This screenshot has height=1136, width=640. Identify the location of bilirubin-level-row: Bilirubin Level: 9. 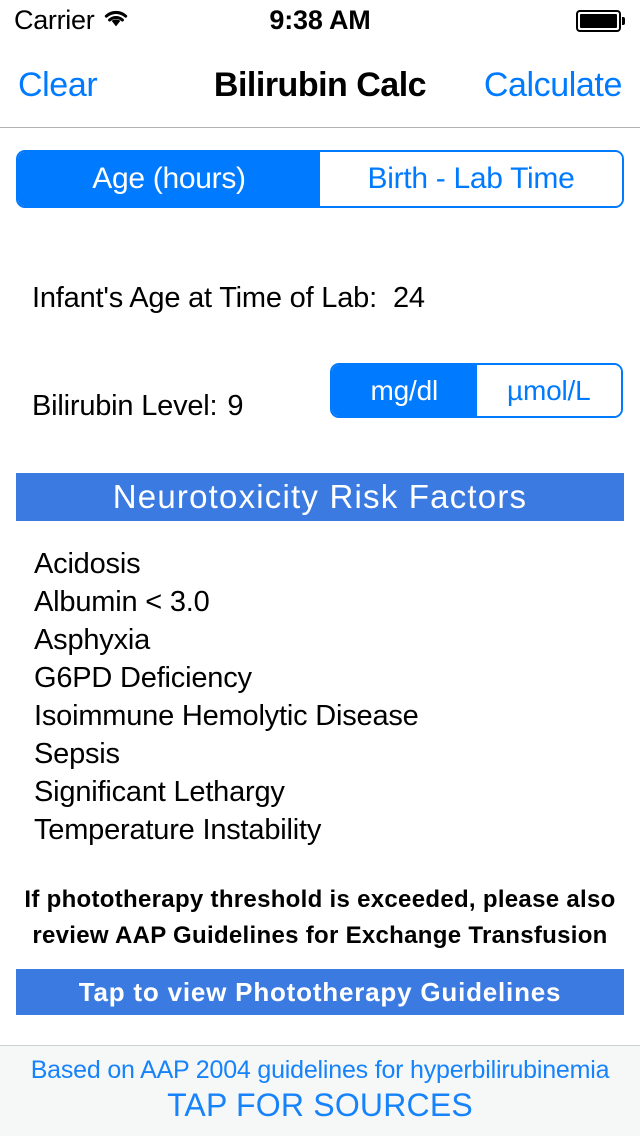
(139, 406).